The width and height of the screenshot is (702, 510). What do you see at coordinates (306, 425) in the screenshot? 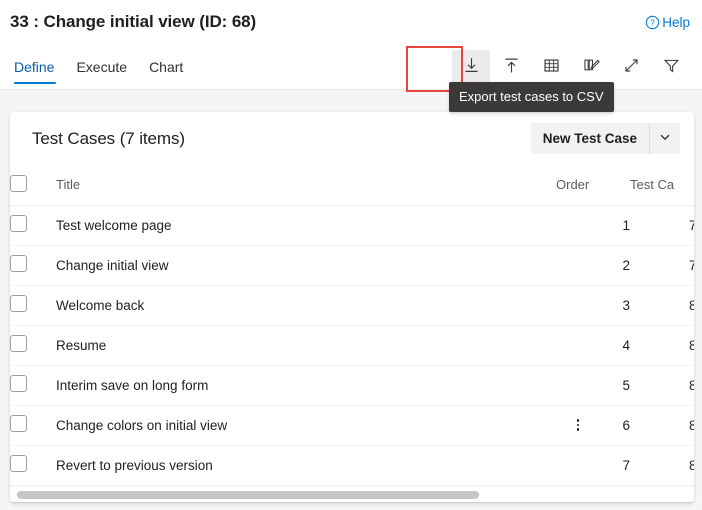
I see `row-title: Change colors on initial view` at bounding box center [306, 425].